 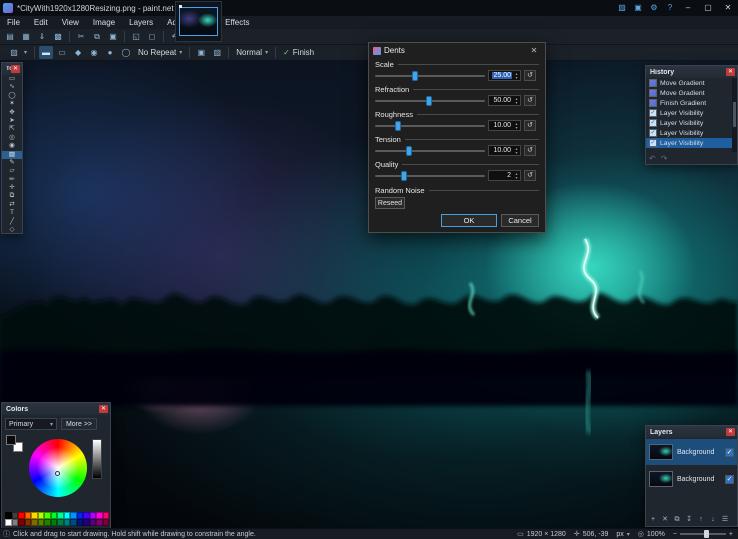 I want to click on undo-icon: ↶, so click(x=652, y=158).